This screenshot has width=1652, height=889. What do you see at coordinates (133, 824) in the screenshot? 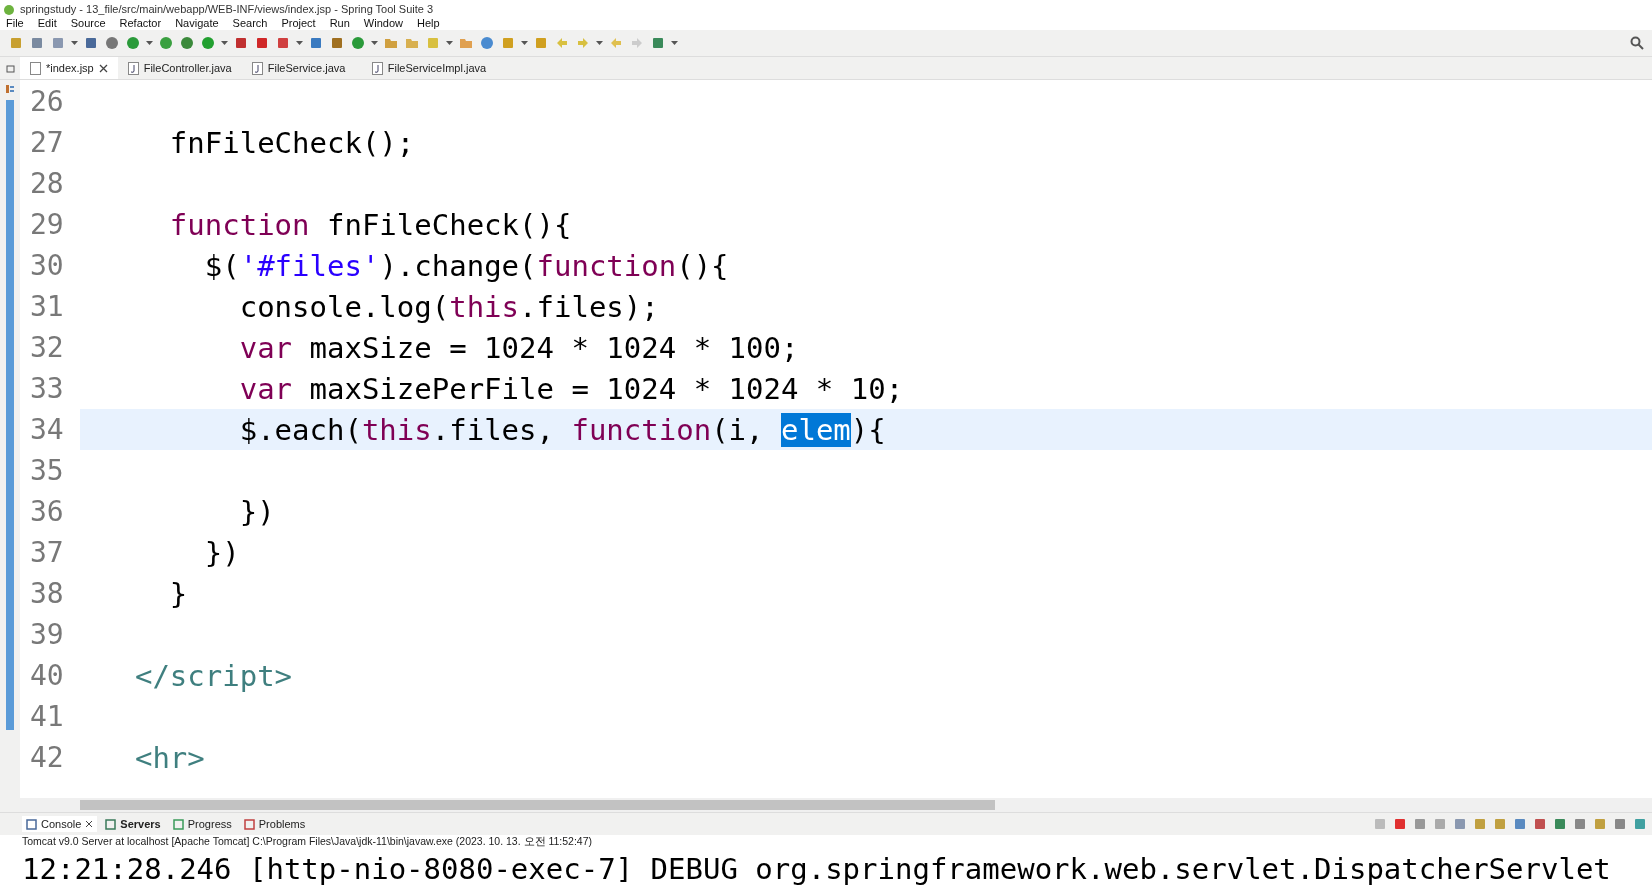
I see `panel-tab: Servers` at bounding box center [133, 824].